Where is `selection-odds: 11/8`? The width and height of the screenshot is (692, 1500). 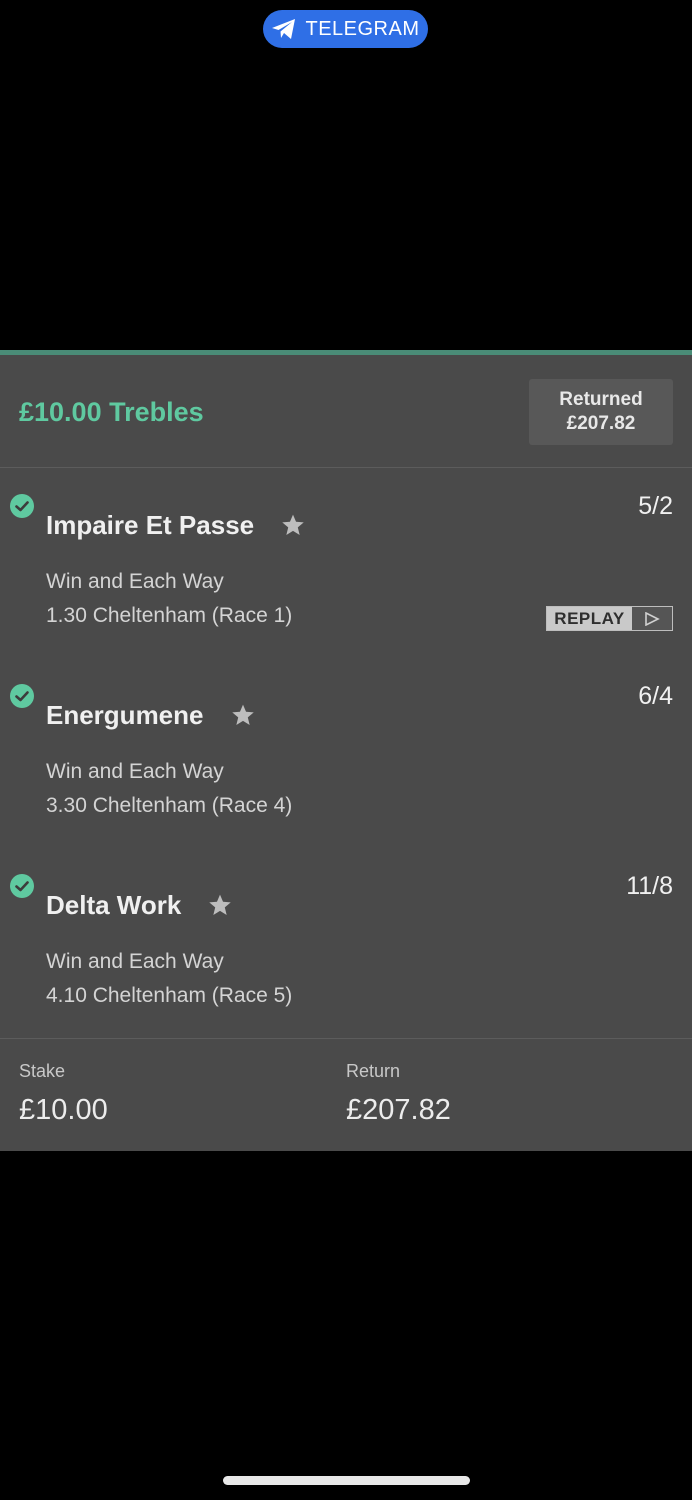
selection-odds: 11/8 is located at coordinates (649, 886).